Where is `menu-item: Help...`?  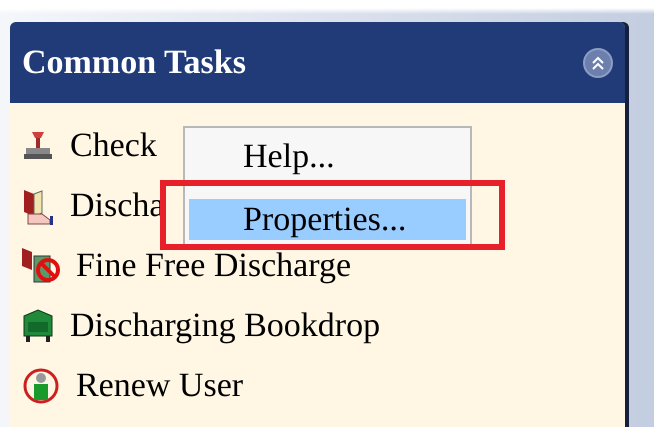 menu-item: Help... is located at coordinates (327, 156).